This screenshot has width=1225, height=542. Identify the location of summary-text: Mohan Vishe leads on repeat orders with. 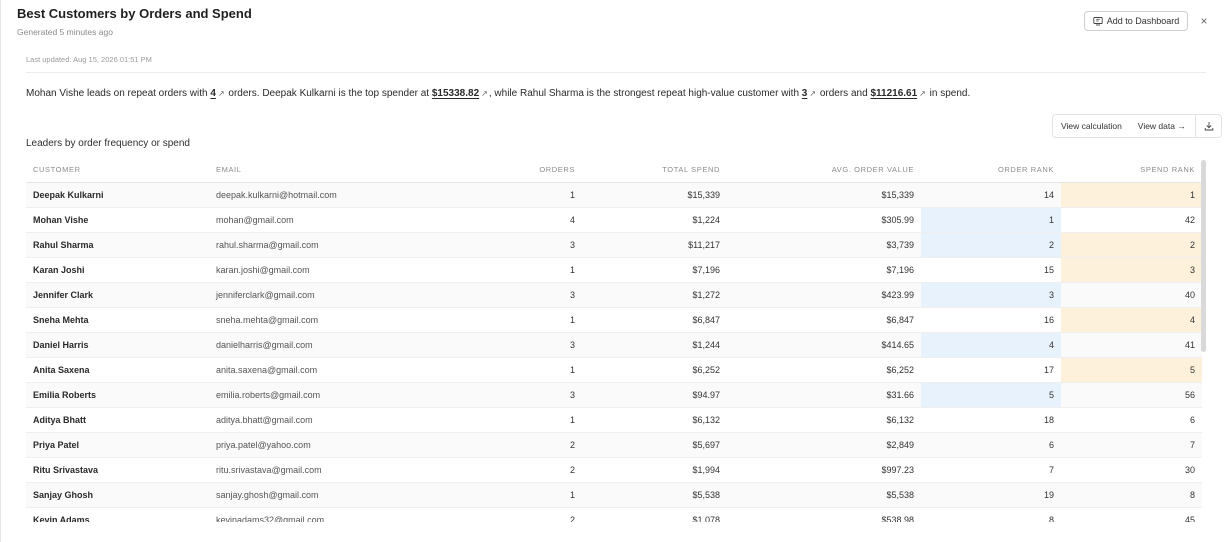
(118, 93).